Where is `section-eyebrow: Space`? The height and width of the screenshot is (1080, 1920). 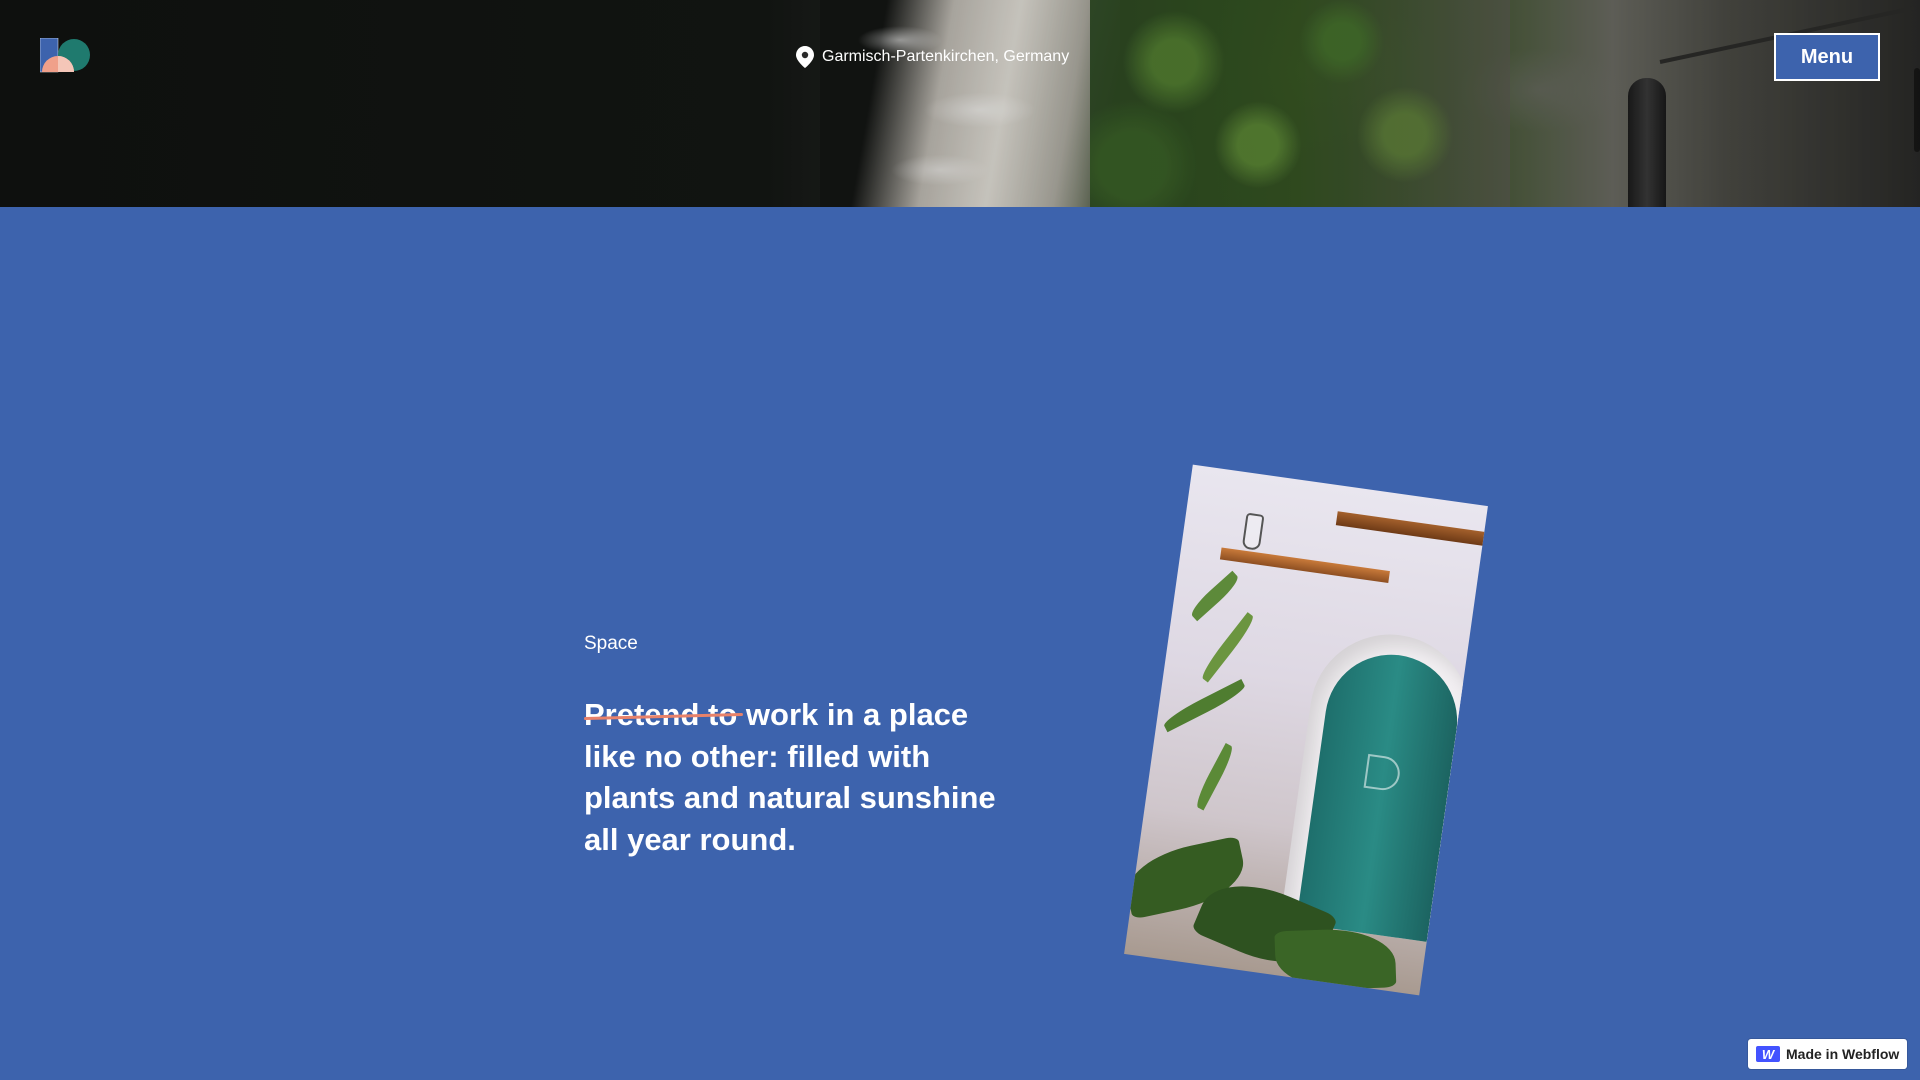 section-eyebrow: Space is located at coordinates (611, 643).